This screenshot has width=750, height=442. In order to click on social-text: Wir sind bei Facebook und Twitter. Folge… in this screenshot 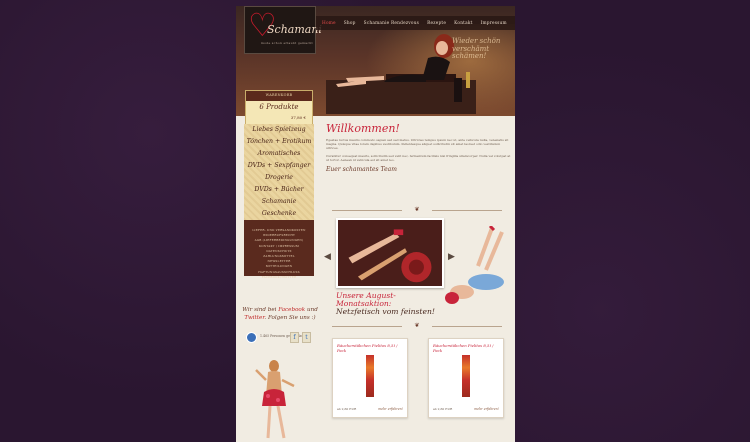, I will do `click(280, 314)`.